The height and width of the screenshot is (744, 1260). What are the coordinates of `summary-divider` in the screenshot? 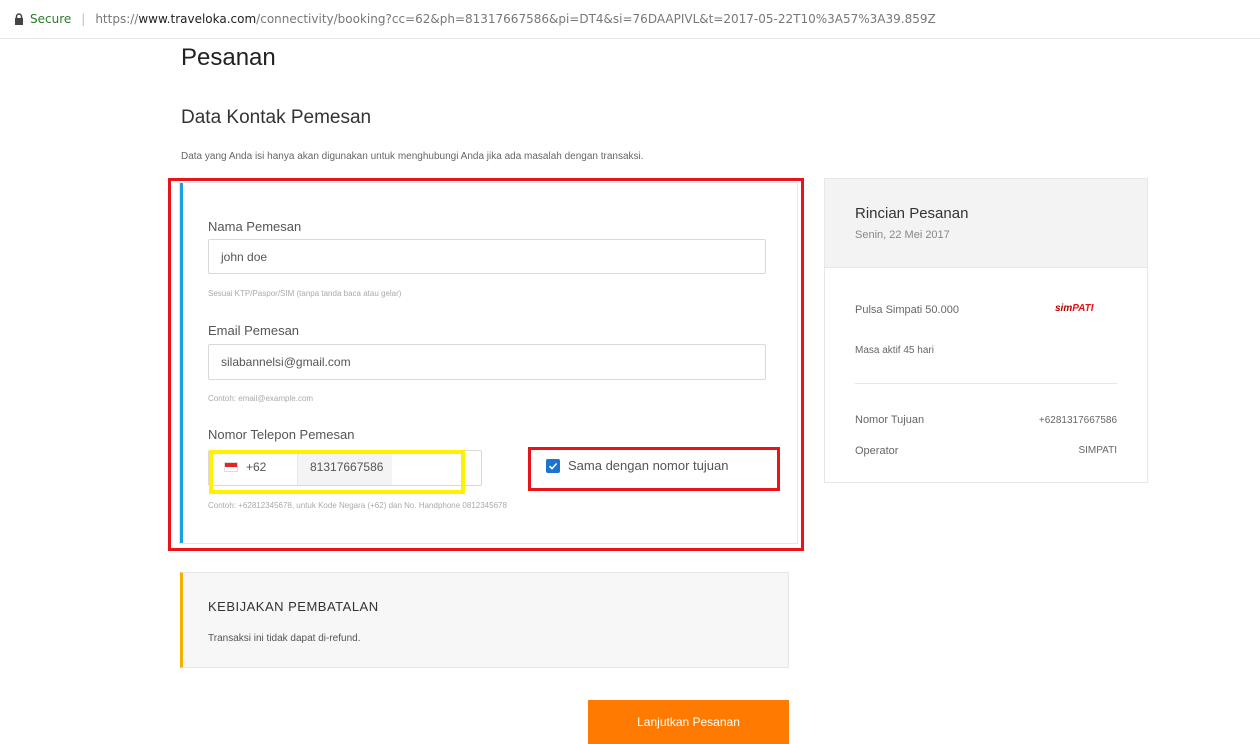 It's located at (986, 383).